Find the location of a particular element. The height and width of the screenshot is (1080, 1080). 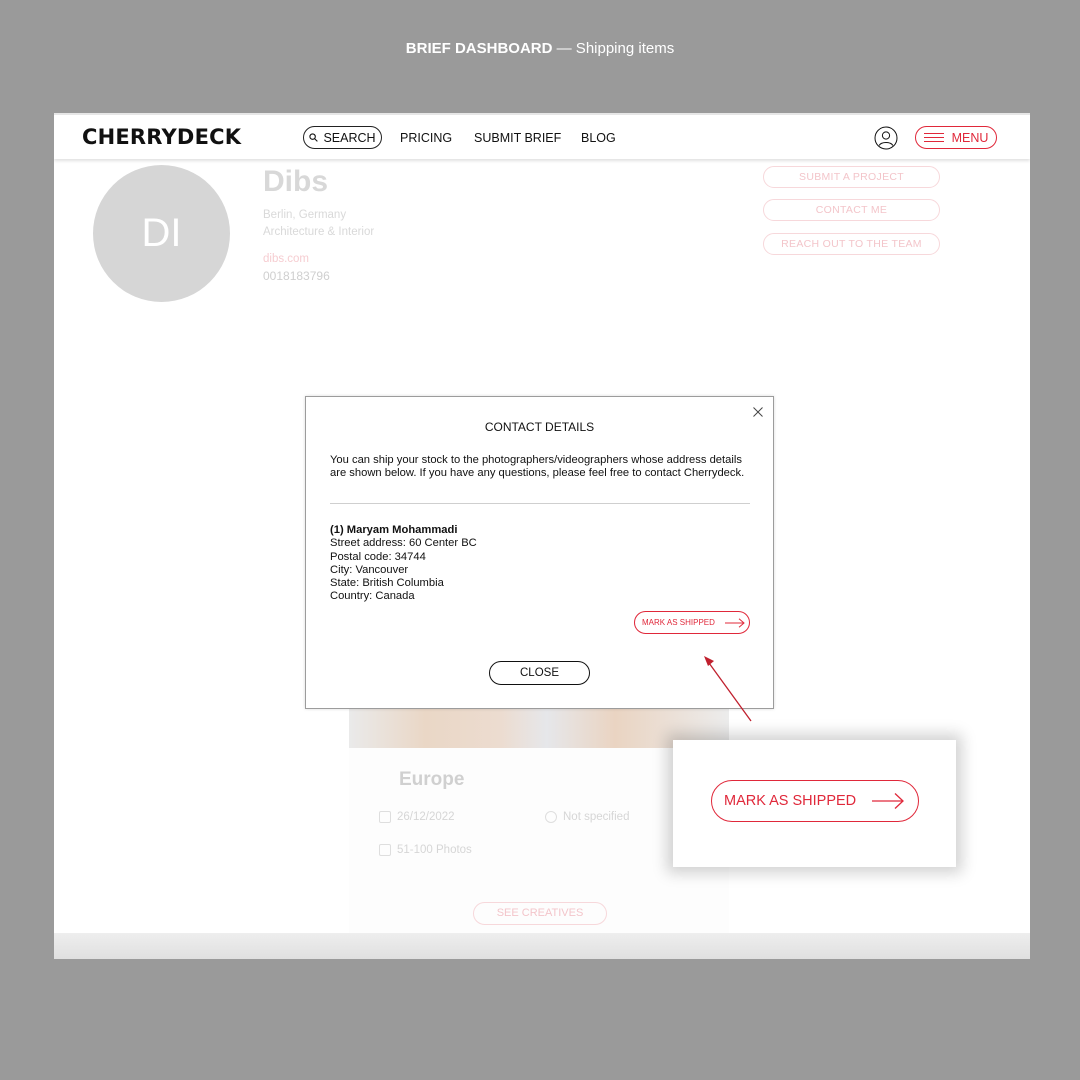

profile-category: Architecture & Interior is located at coordinates (319, 232).